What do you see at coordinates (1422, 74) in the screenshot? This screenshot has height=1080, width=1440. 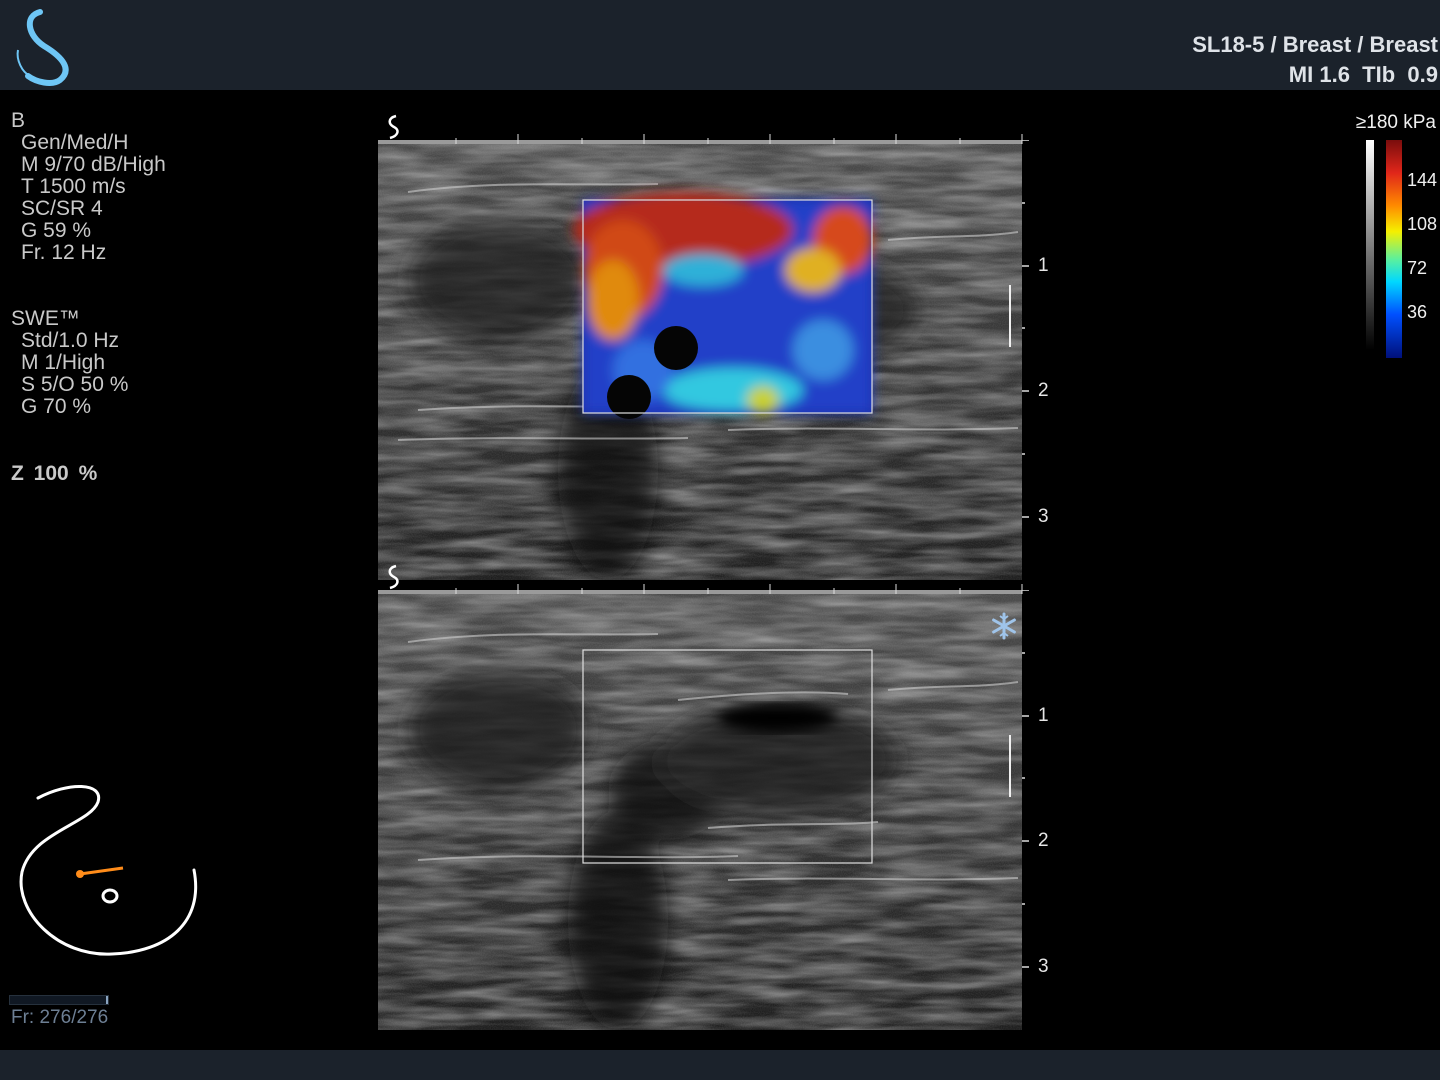 I see `tib-value: 0.9` at bounding box center [1422, 74].